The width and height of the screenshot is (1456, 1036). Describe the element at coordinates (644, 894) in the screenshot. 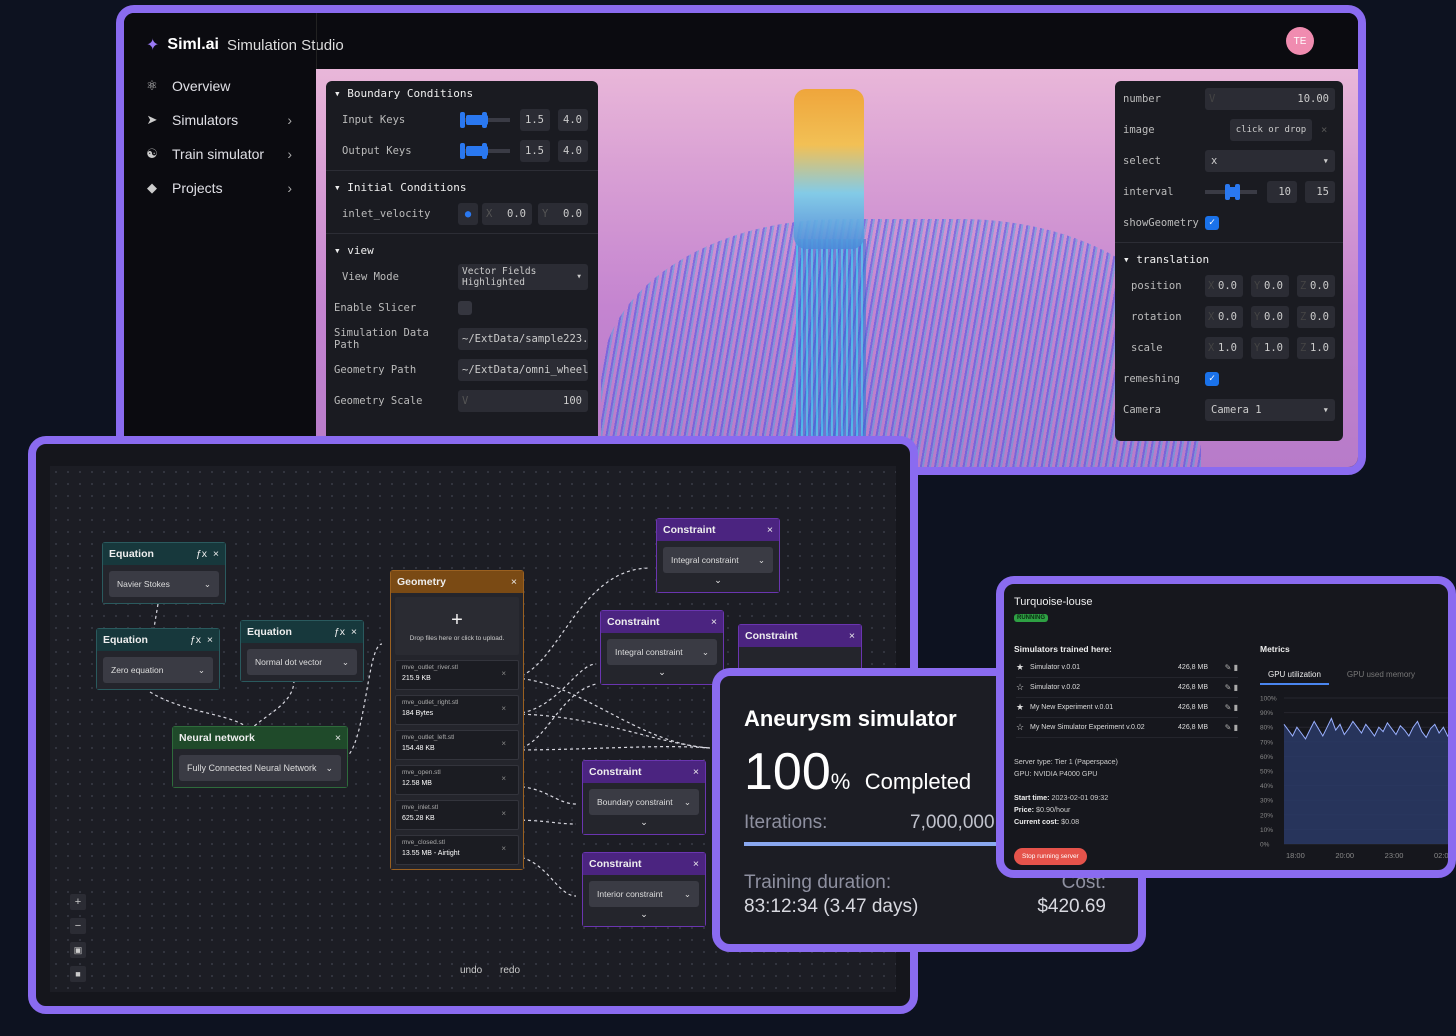

I see `constraint-select: Interior constraint ⌄` at that location.